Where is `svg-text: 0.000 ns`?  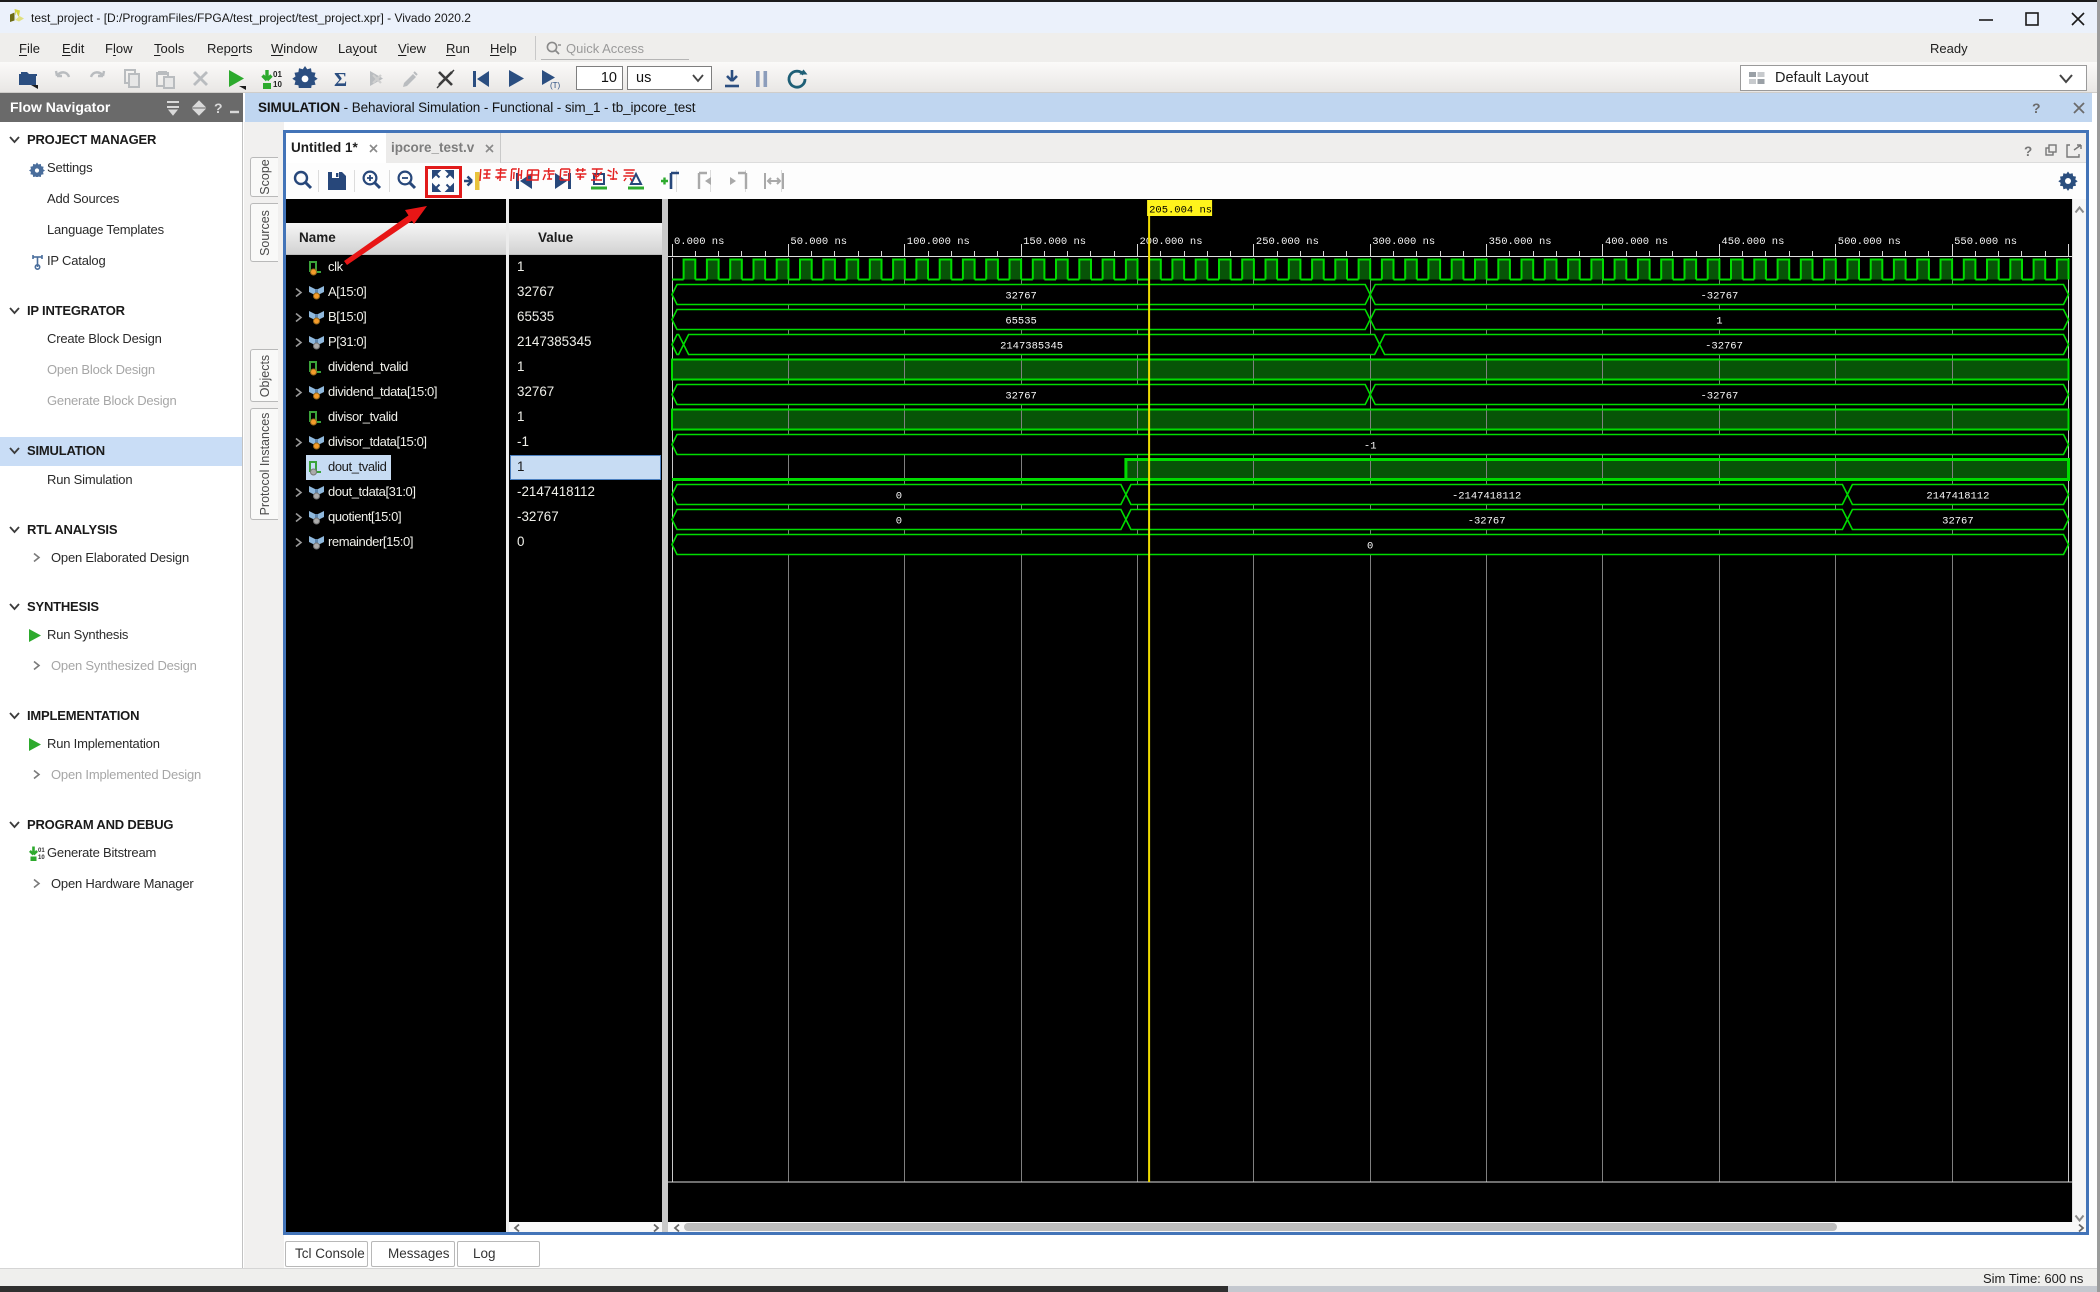 svg-text: 0.000 ns is located at coordinates (699, 242).